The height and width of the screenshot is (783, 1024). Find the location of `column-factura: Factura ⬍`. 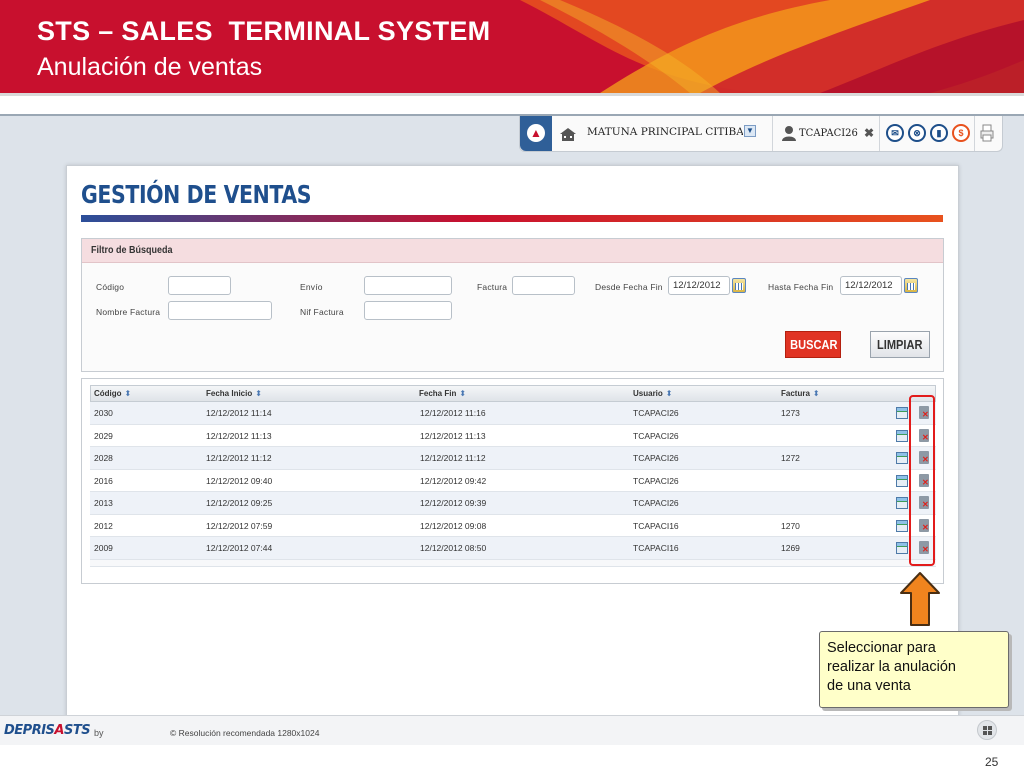

column-factura: Factura ⬍ is located at coordinates (800, 393).